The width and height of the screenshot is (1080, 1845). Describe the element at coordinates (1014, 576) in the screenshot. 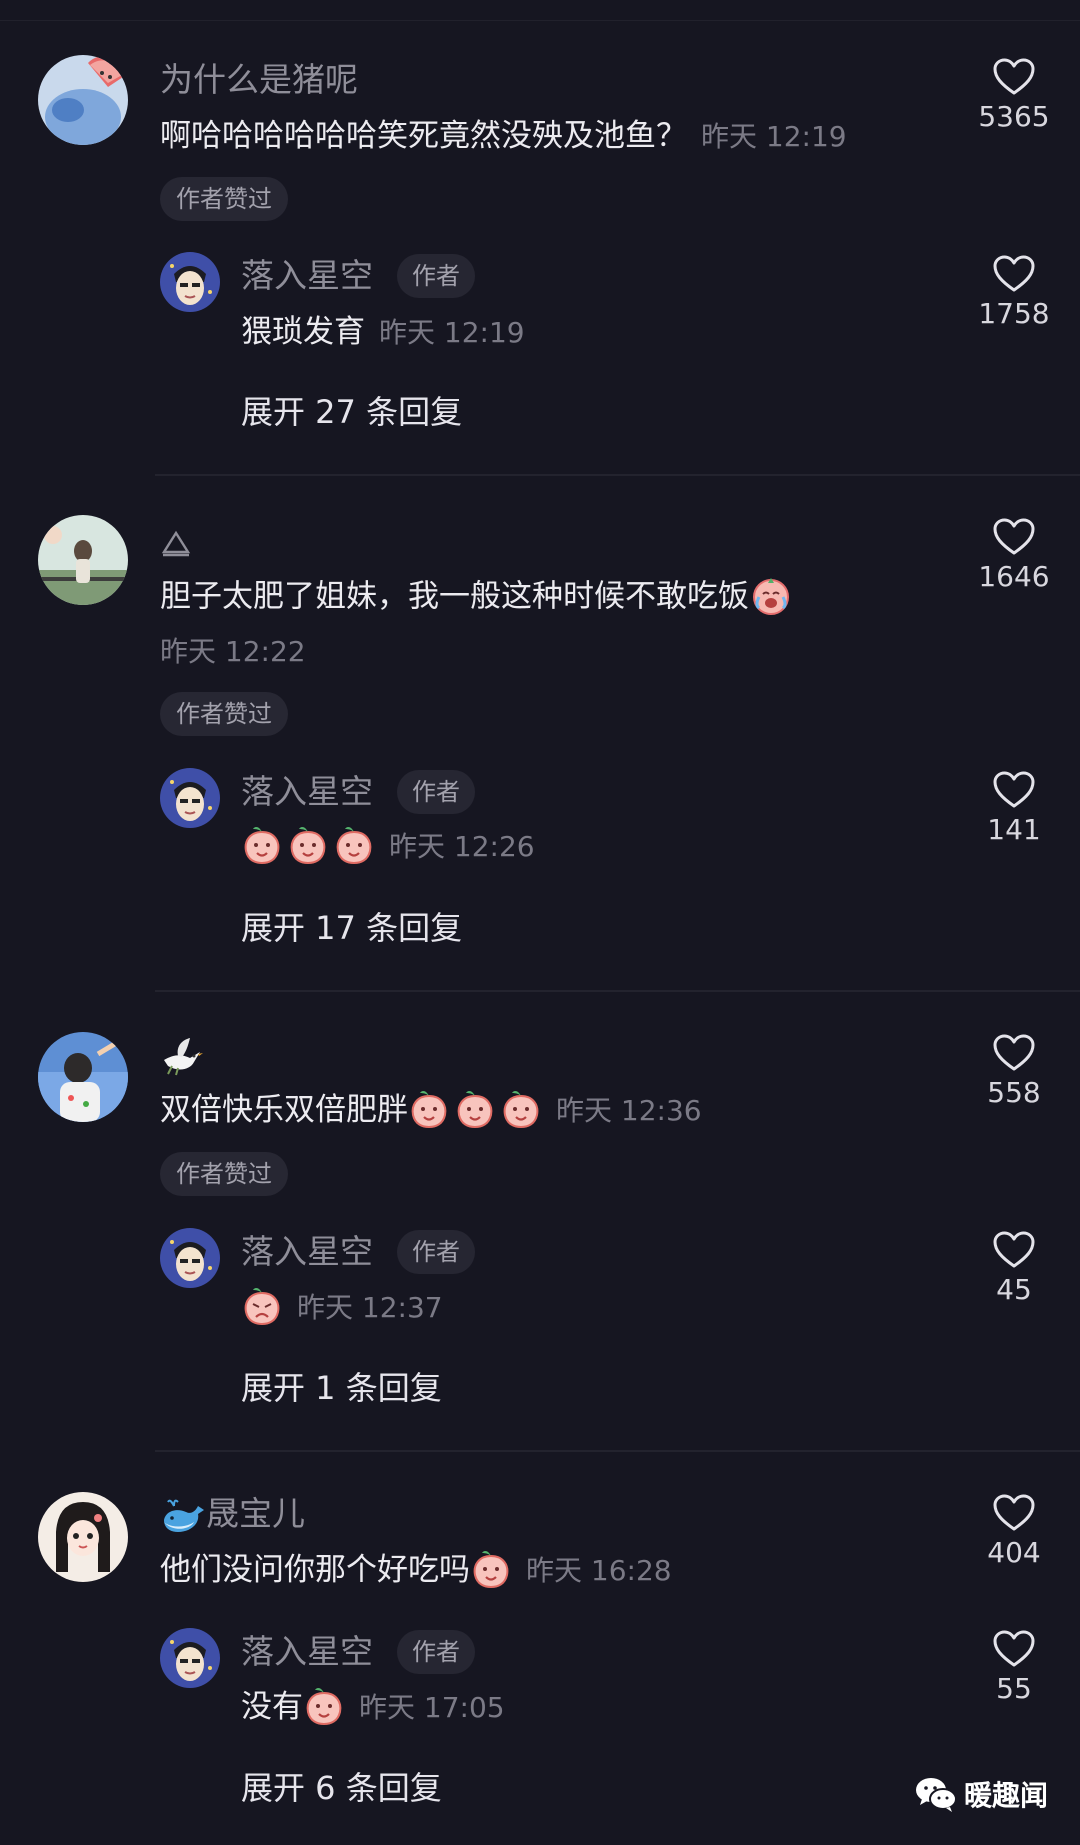

I see `like-count: 1646` at that location.